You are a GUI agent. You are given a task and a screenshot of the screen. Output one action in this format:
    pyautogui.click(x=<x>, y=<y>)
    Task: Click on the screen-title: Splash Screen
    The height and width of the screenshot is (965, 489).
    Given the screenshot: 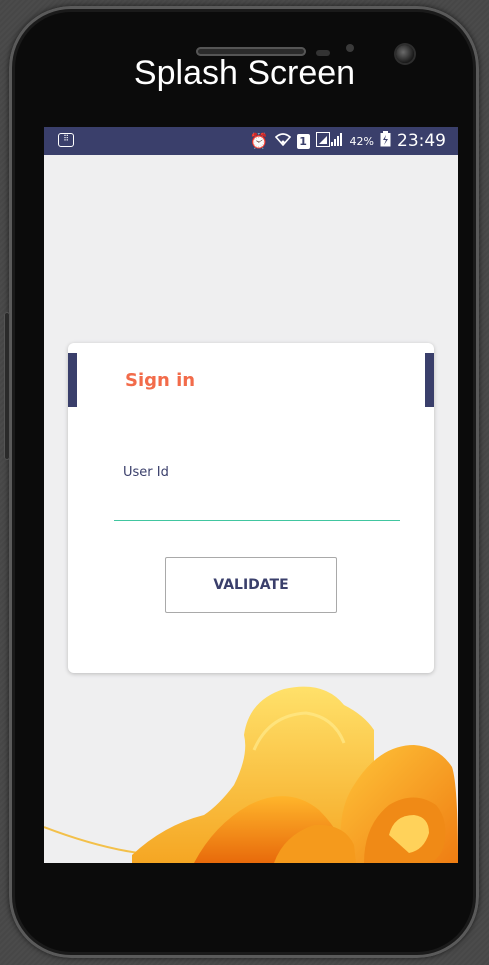 What is the action you would take?
    pyautogui.click(x=244, y=73)
    